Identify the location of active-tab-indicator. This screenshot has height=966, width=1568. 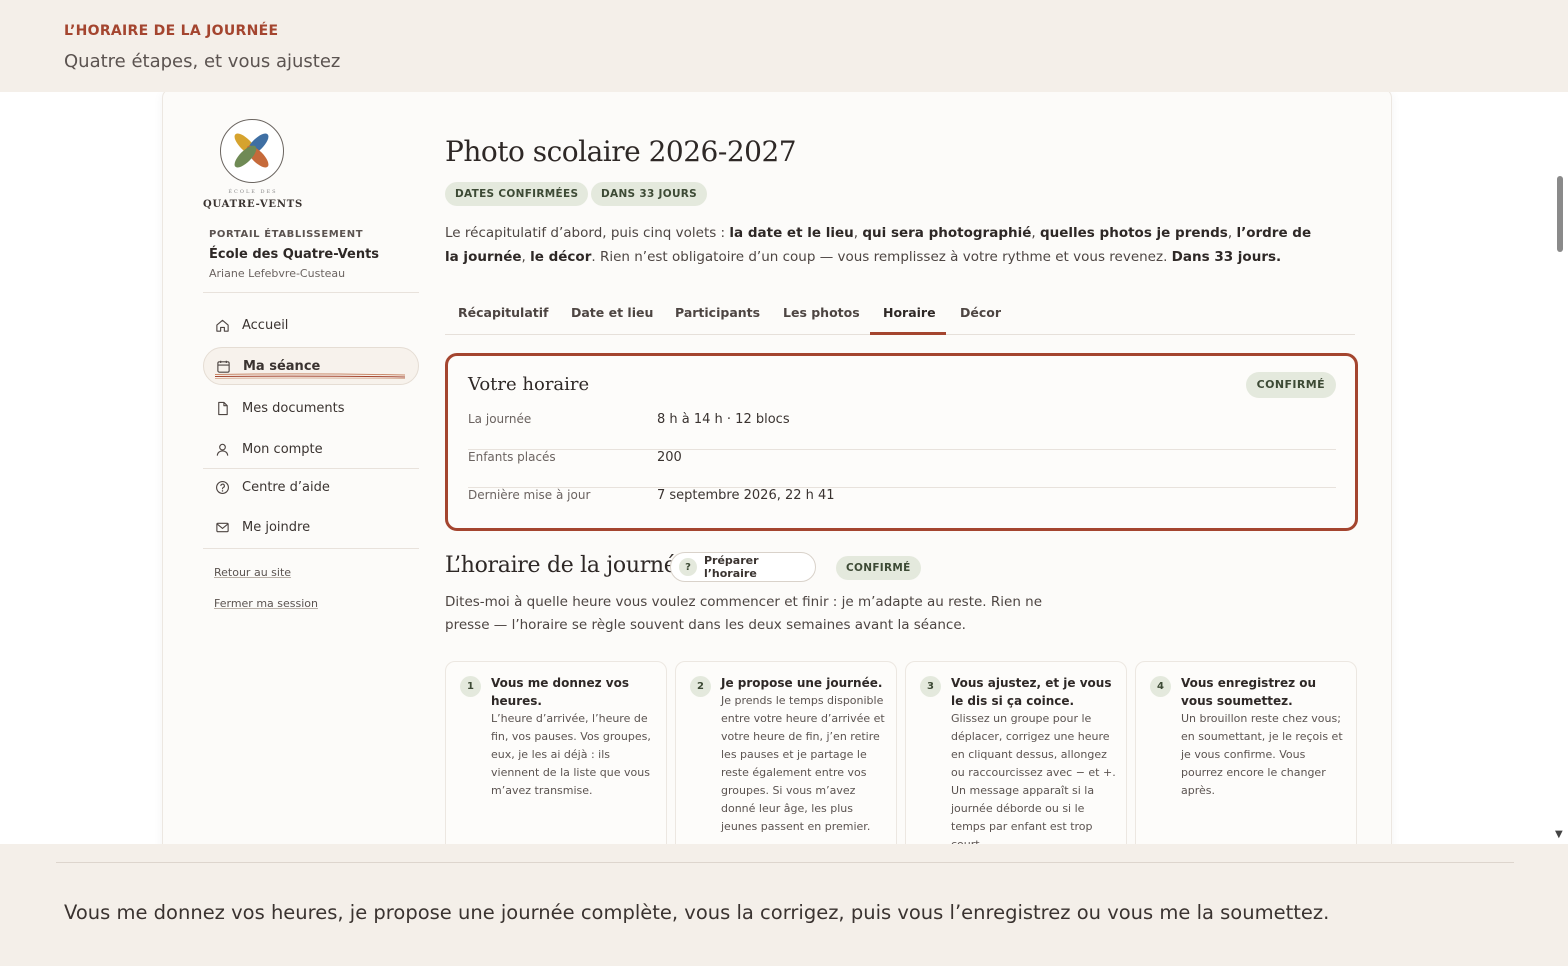
(908, 333).